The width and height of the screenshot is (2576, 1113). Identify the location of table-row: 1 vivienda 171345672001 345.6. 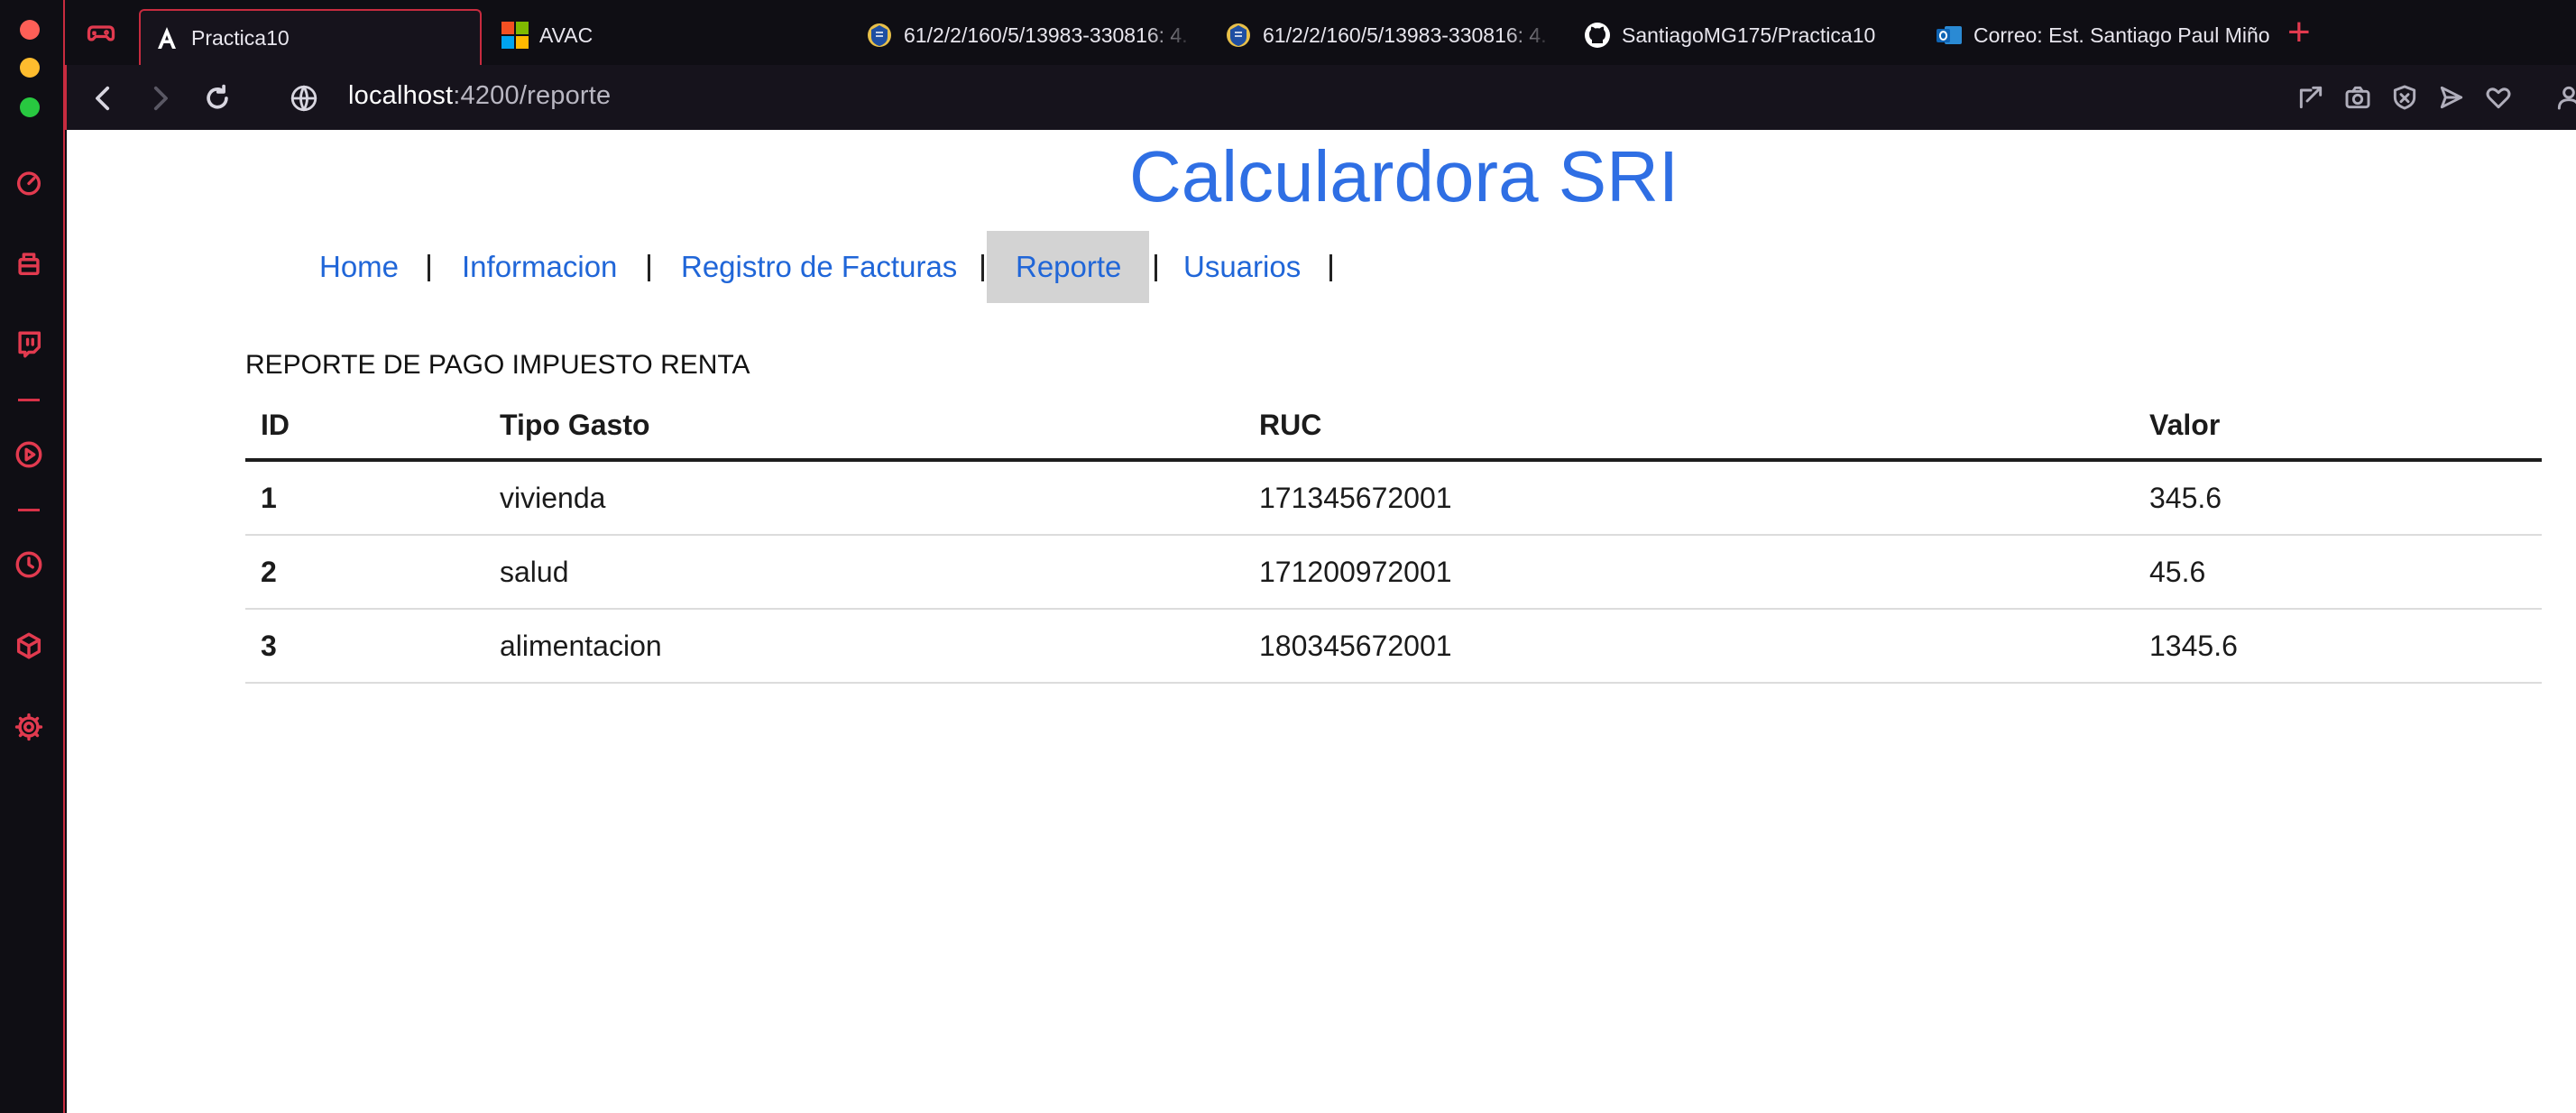
(1394, 498).